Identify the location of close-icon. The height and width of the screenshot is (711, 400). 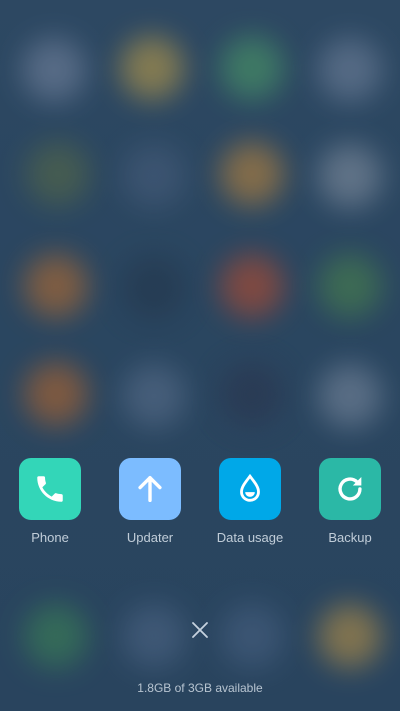
(200, 632).